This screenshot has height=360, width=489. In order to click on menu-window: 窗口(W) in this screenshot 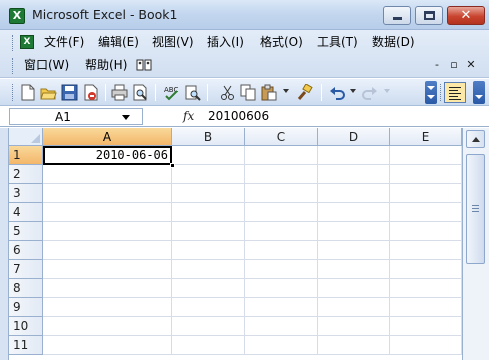, I will do `click(46, 65)`.